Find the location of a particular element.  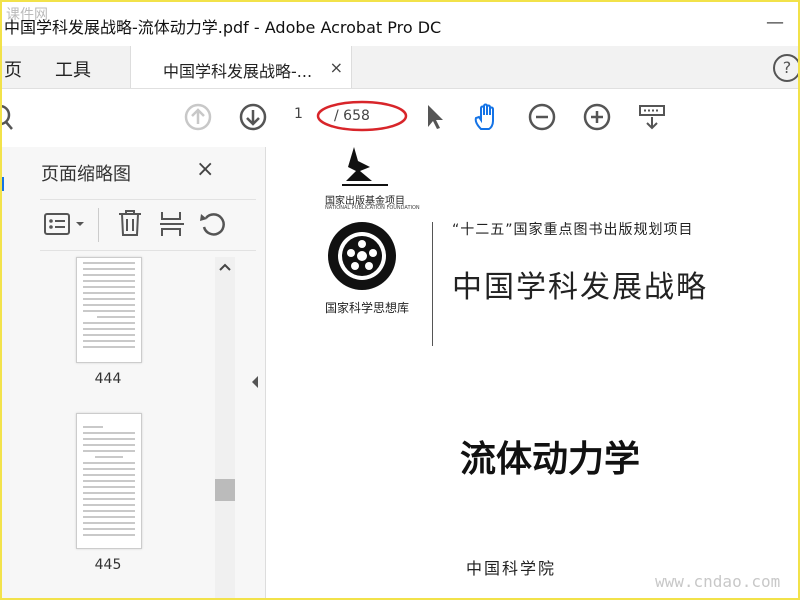

series-title: 中国学科发展战略 is located at coordinates (580, 287).